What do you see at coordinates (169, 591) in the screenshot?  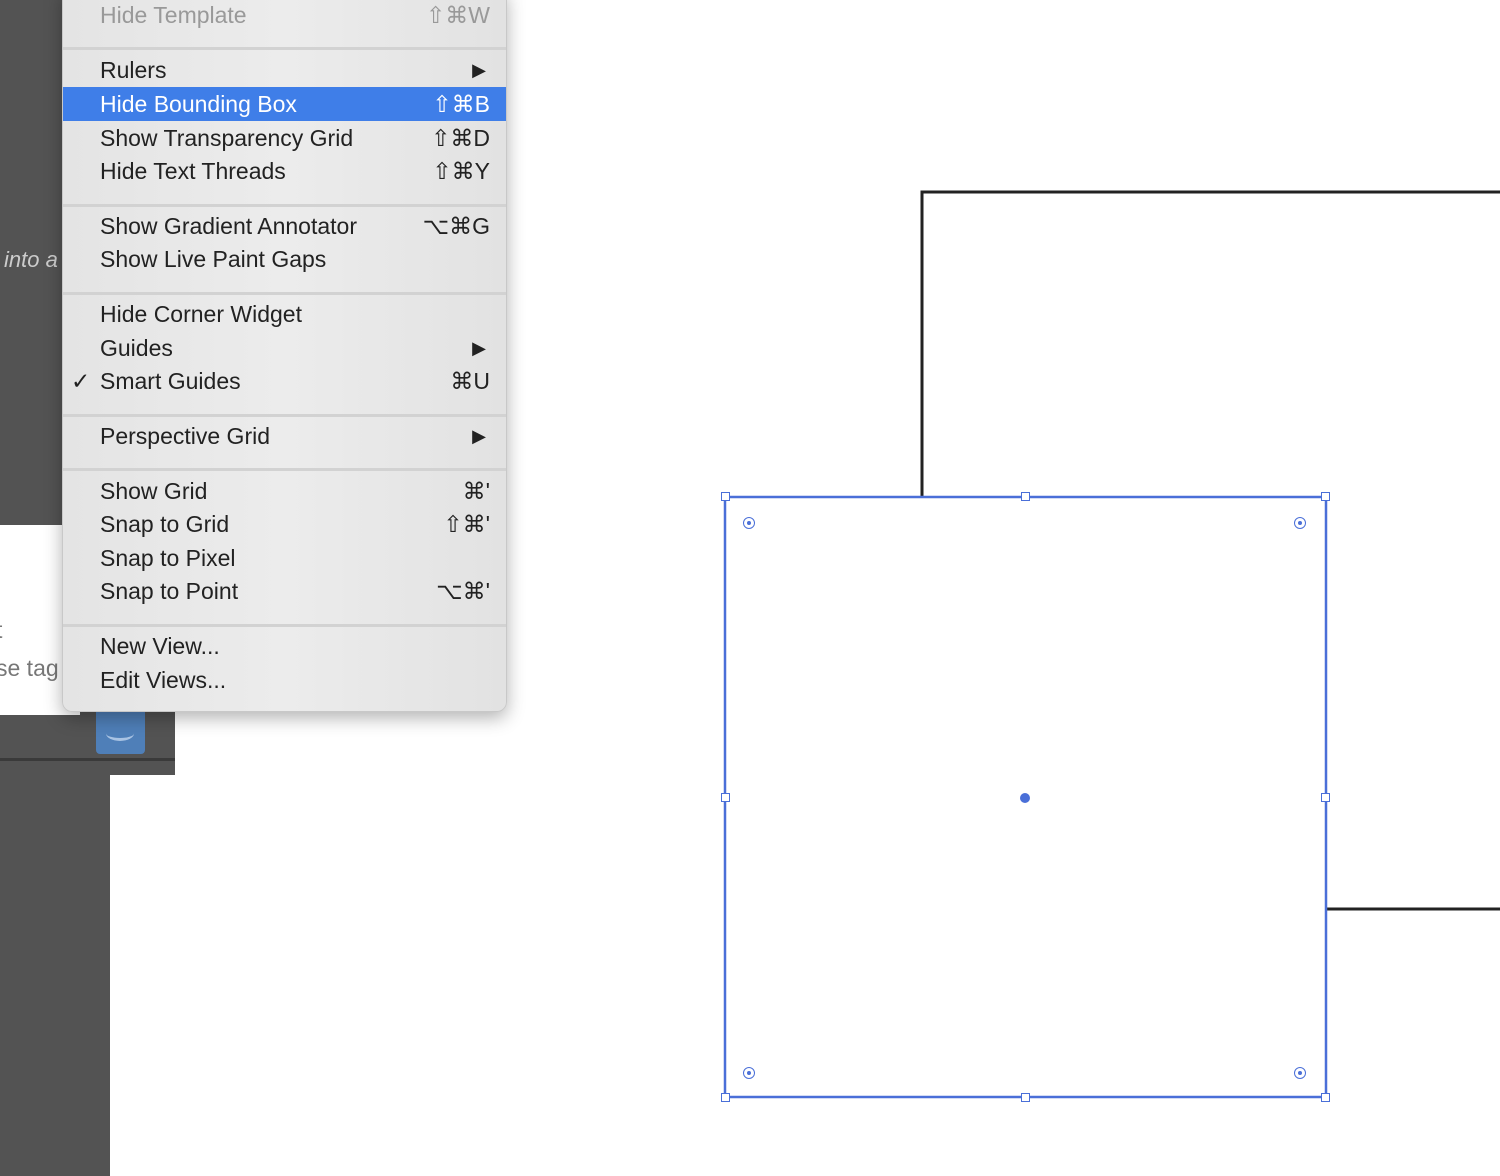 I see `menu-item-label: Snap to Point` at bounding box center [169, 591].